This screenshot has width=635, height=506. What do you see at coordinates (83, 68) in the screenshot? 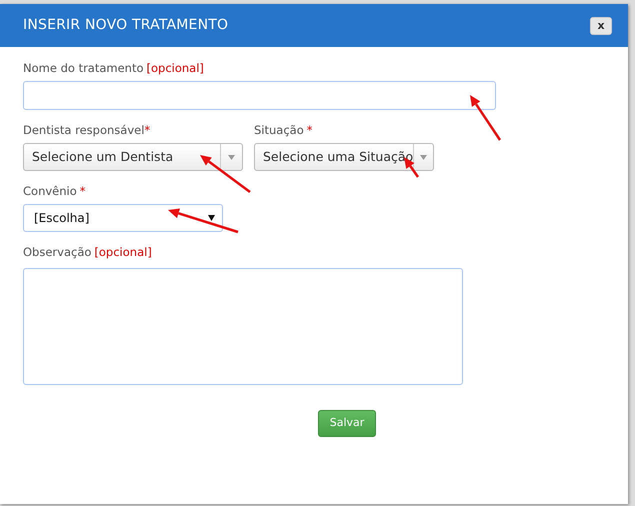
I see `field-label: Nome do tratamento` at bounding box center [83, 68].